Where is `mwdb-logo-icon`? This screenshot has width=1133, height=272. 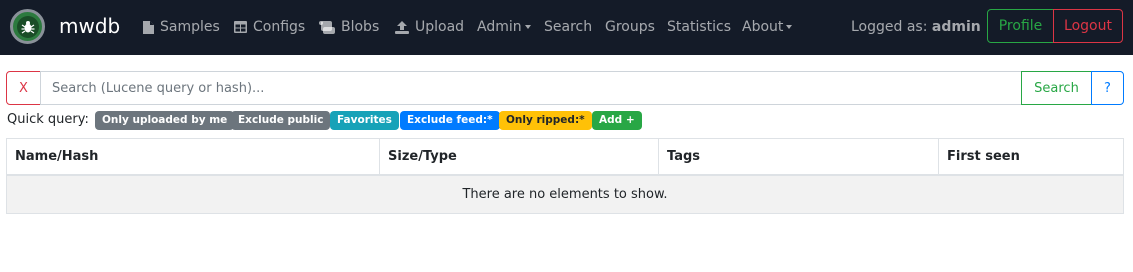
mwdb-logo-icon is located at coordinates (27, 26).